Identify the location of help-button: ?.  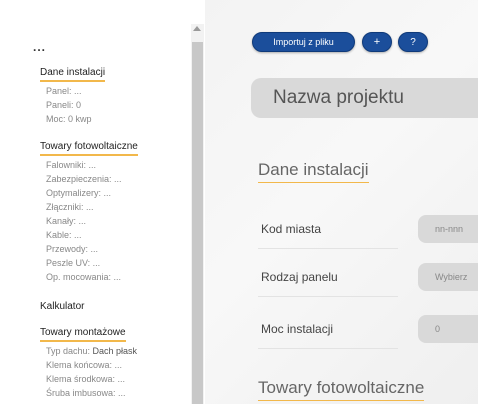
(413, 42).